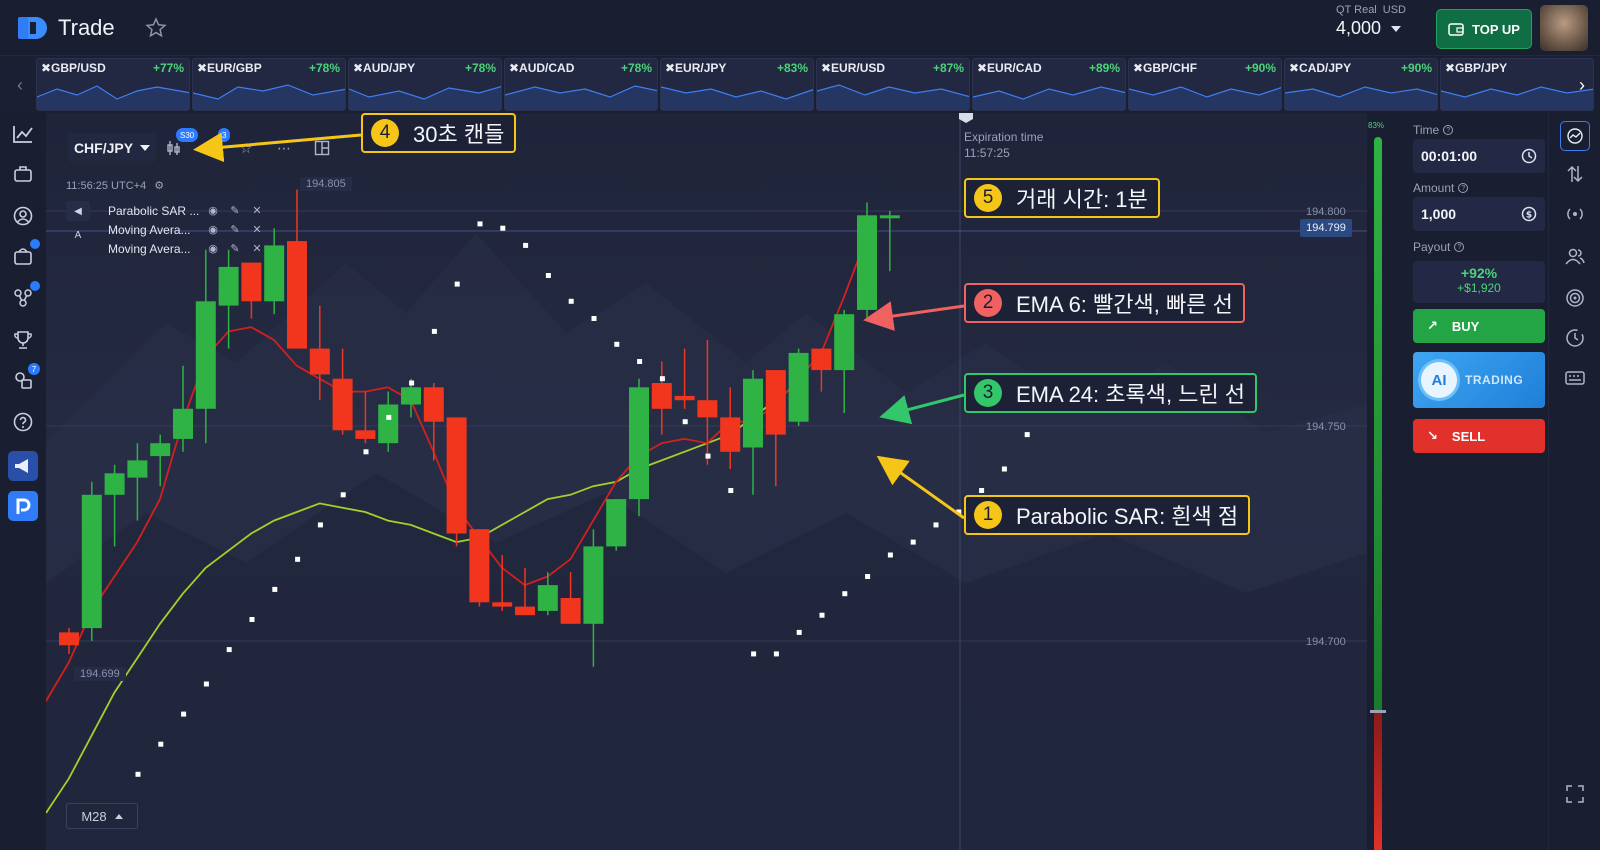 The width and height of the screenshot is (1600, 850). What do you see at coordinates (1574, 481) in the screenshot?
I see `right-sidebar` at bounding box center [1574, 481].